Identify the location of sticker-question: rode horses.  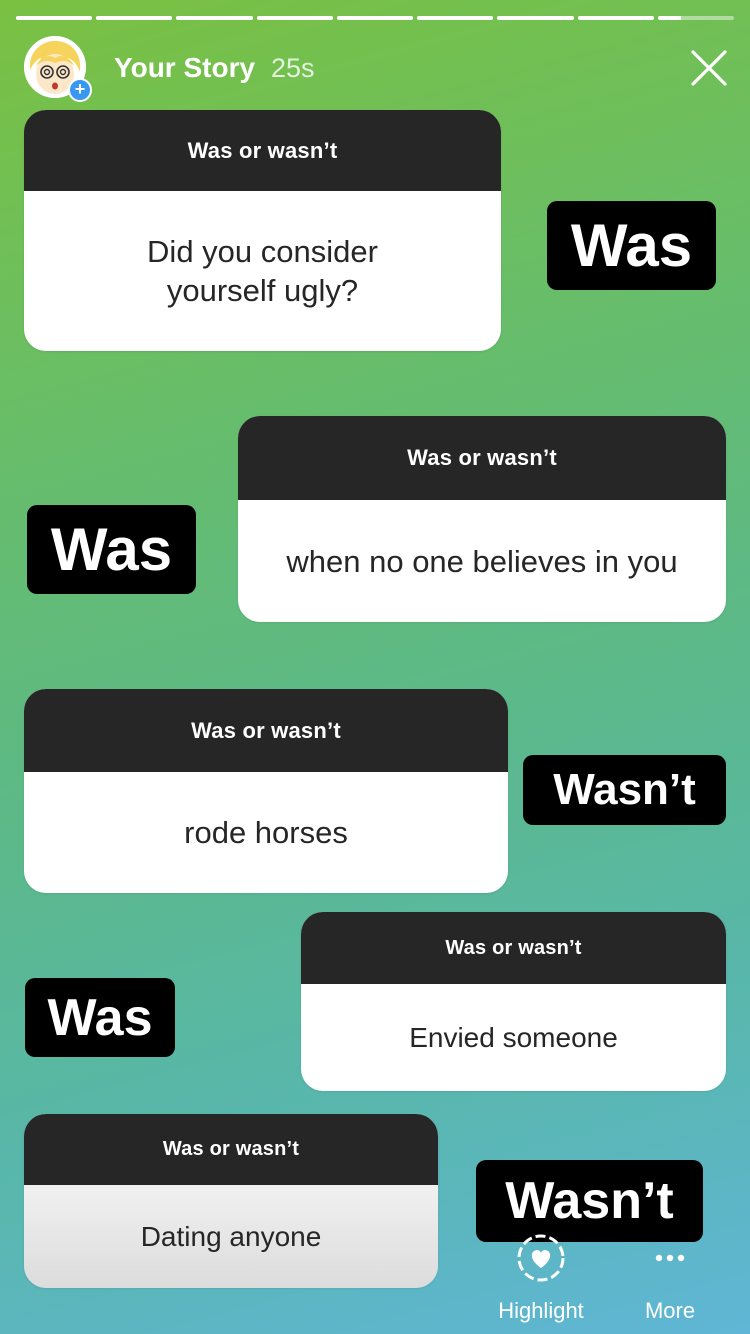
(266, 832).